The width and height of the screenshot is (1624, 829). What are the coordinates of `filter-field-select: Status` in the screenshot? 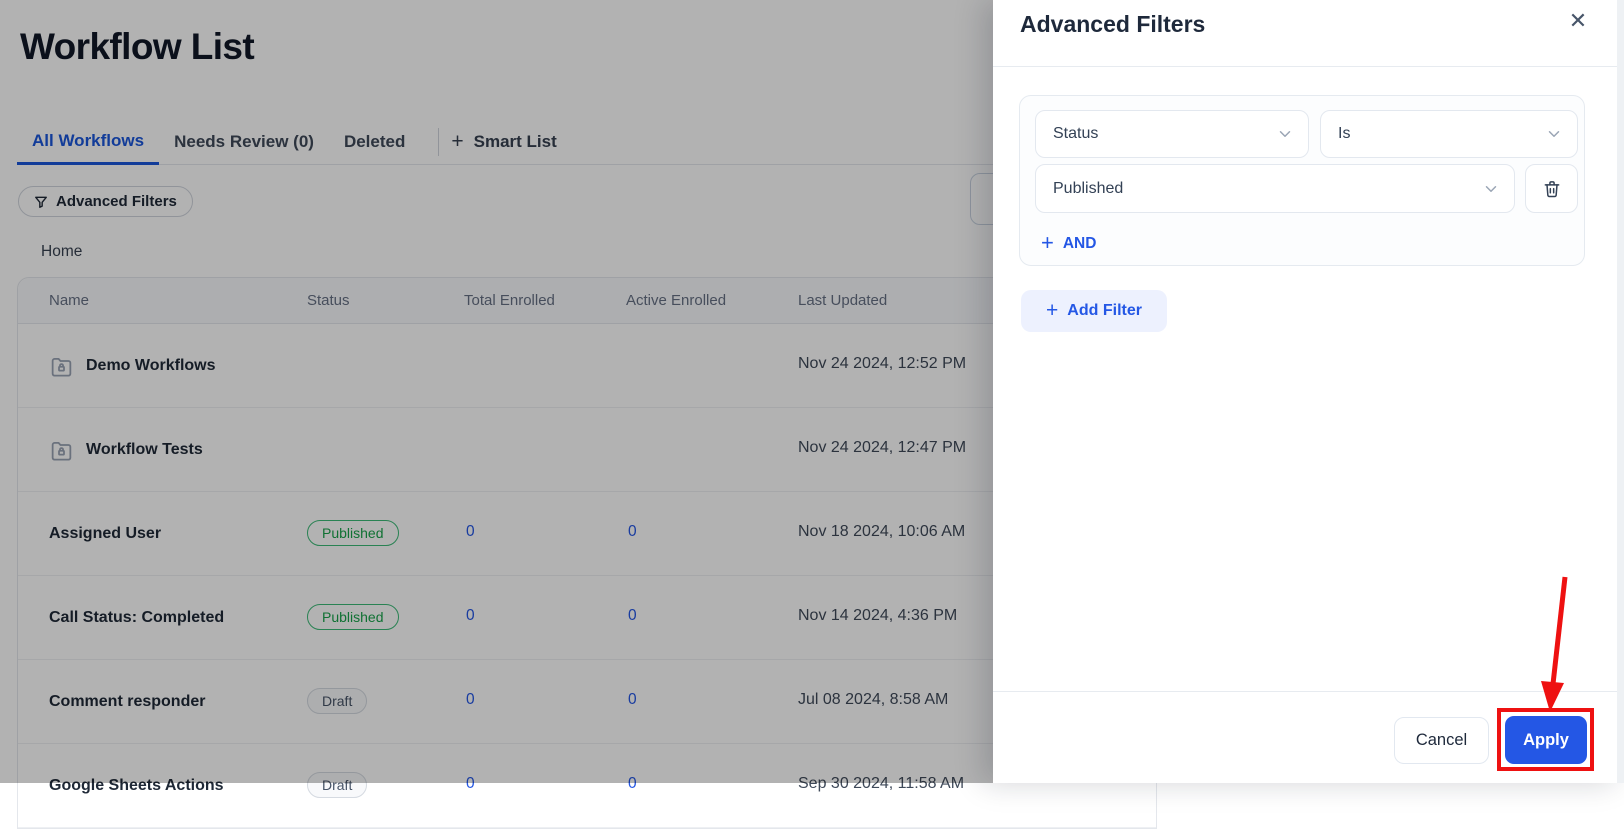 It's located at (1172, 134).